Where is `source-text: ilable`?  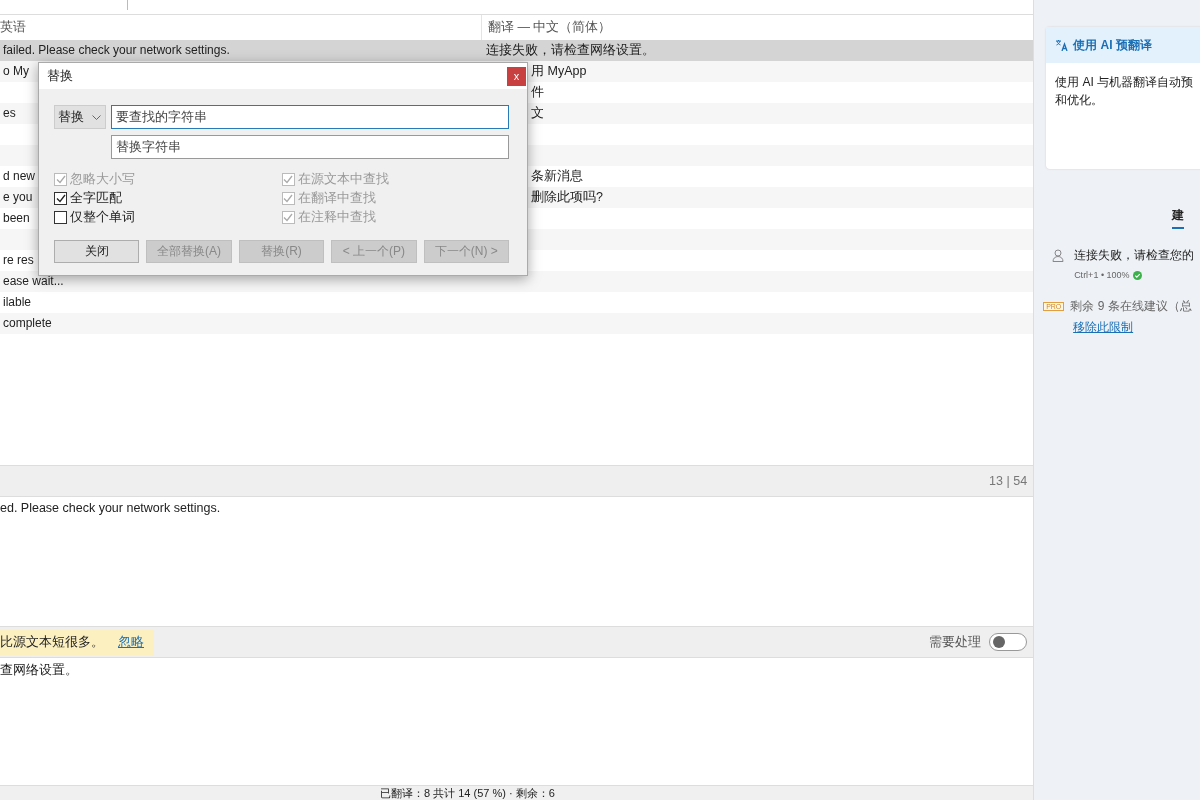 source-text: ilable is located at coordinates (17, 302).